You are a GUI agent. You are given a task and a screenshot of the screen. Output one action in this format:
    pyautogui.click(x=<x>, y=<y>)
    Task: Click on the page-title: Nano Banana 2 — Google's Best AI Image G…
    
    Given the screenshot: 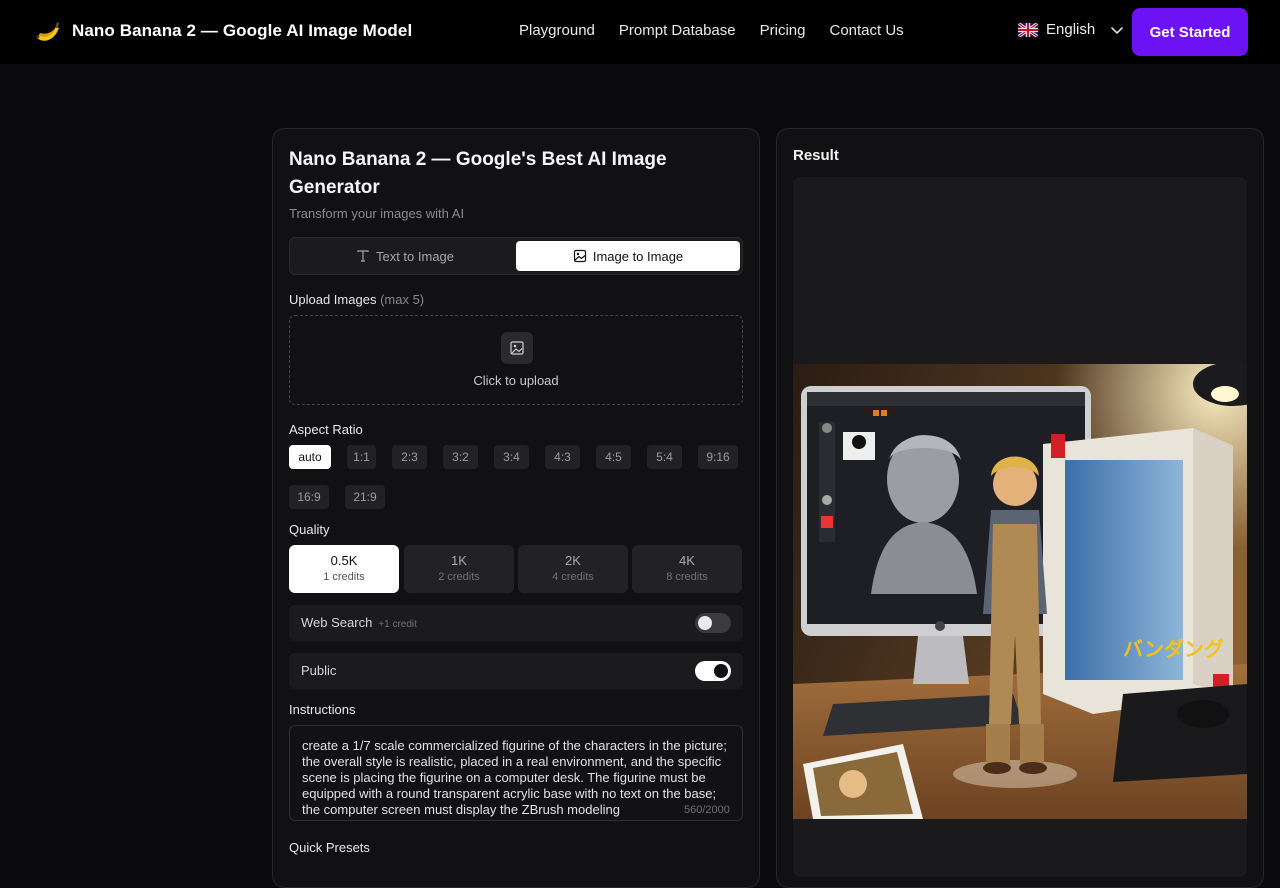 What is the action you would take?
    pyautogui.click(x=478, y=173)
    